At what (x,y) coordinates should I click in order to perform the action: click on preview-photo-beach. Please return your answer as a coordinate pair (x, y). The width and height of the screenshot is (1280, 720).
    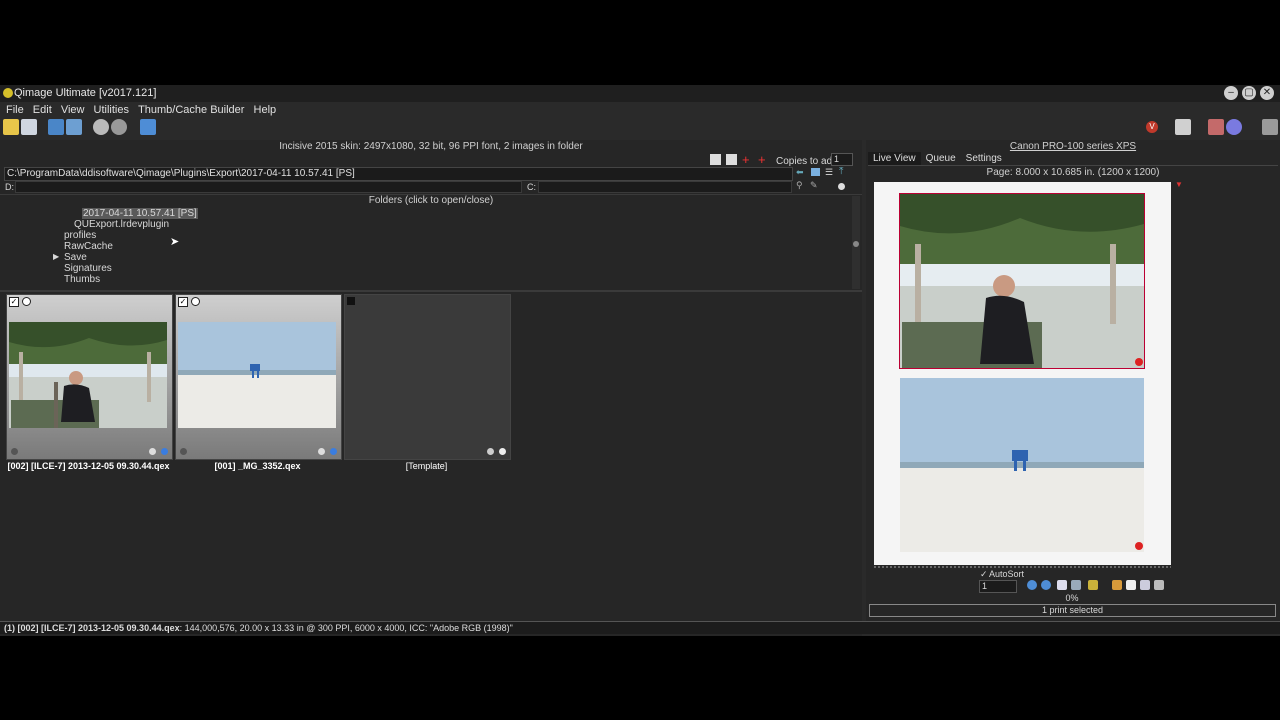
    Looking at the image, I should click on (1022, 465).